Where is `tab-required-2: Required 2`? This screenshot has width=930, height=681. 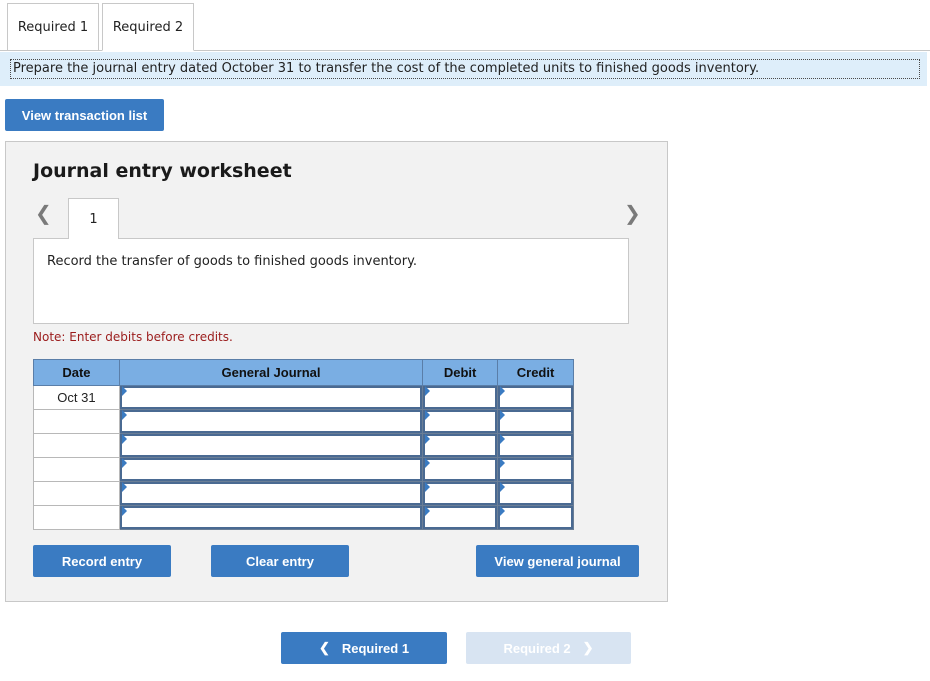
tab-required-2: Required 2 is located at coordinates (148, 27).